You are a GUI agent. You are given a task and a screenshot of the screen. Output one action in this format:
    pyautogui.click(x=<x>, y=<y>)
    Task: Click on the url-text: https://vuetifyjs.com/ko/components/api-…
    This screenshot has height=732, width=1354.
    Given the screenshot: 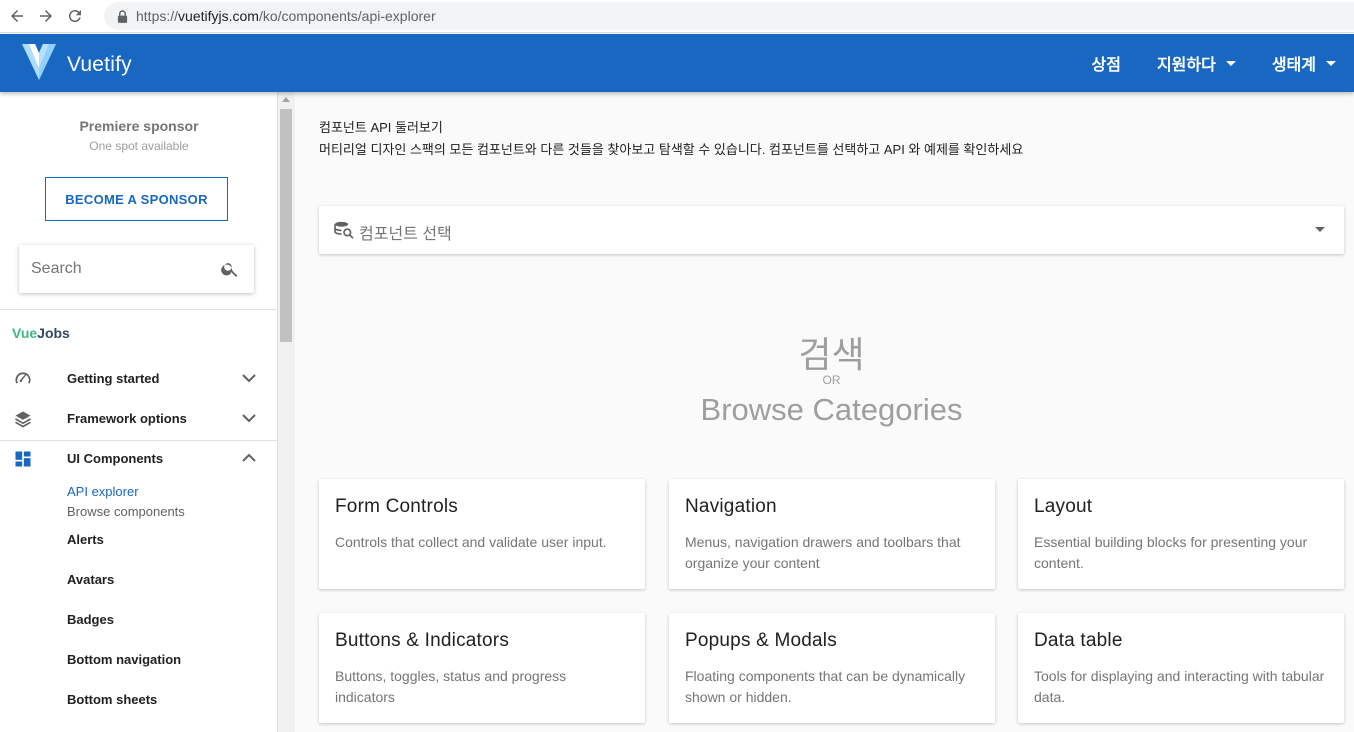 What is the action you would take?
    pyautogui.click(x=286, y=16)
    